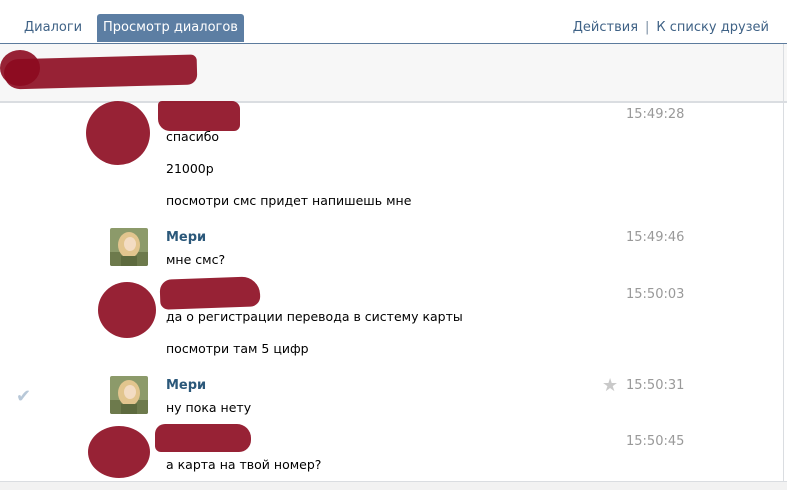  I want to click on message-text: ну пока нету, so click(209, 407).